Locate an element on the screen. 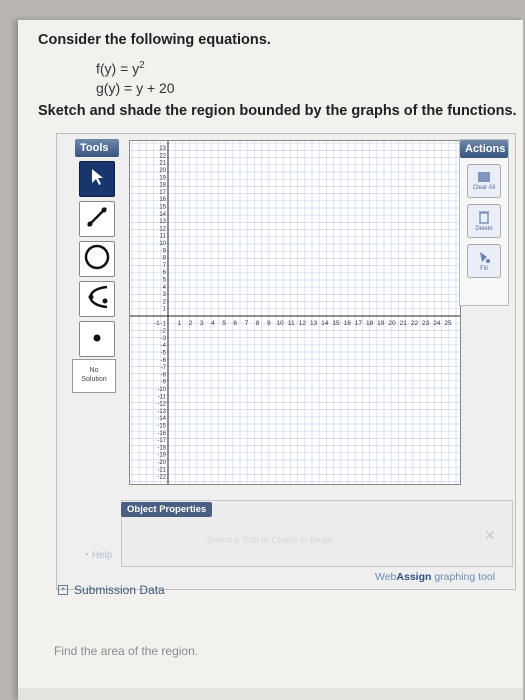 This screenshot has width=525, height=700. x-tick-label: 8 is located at coordinates (258, 323).